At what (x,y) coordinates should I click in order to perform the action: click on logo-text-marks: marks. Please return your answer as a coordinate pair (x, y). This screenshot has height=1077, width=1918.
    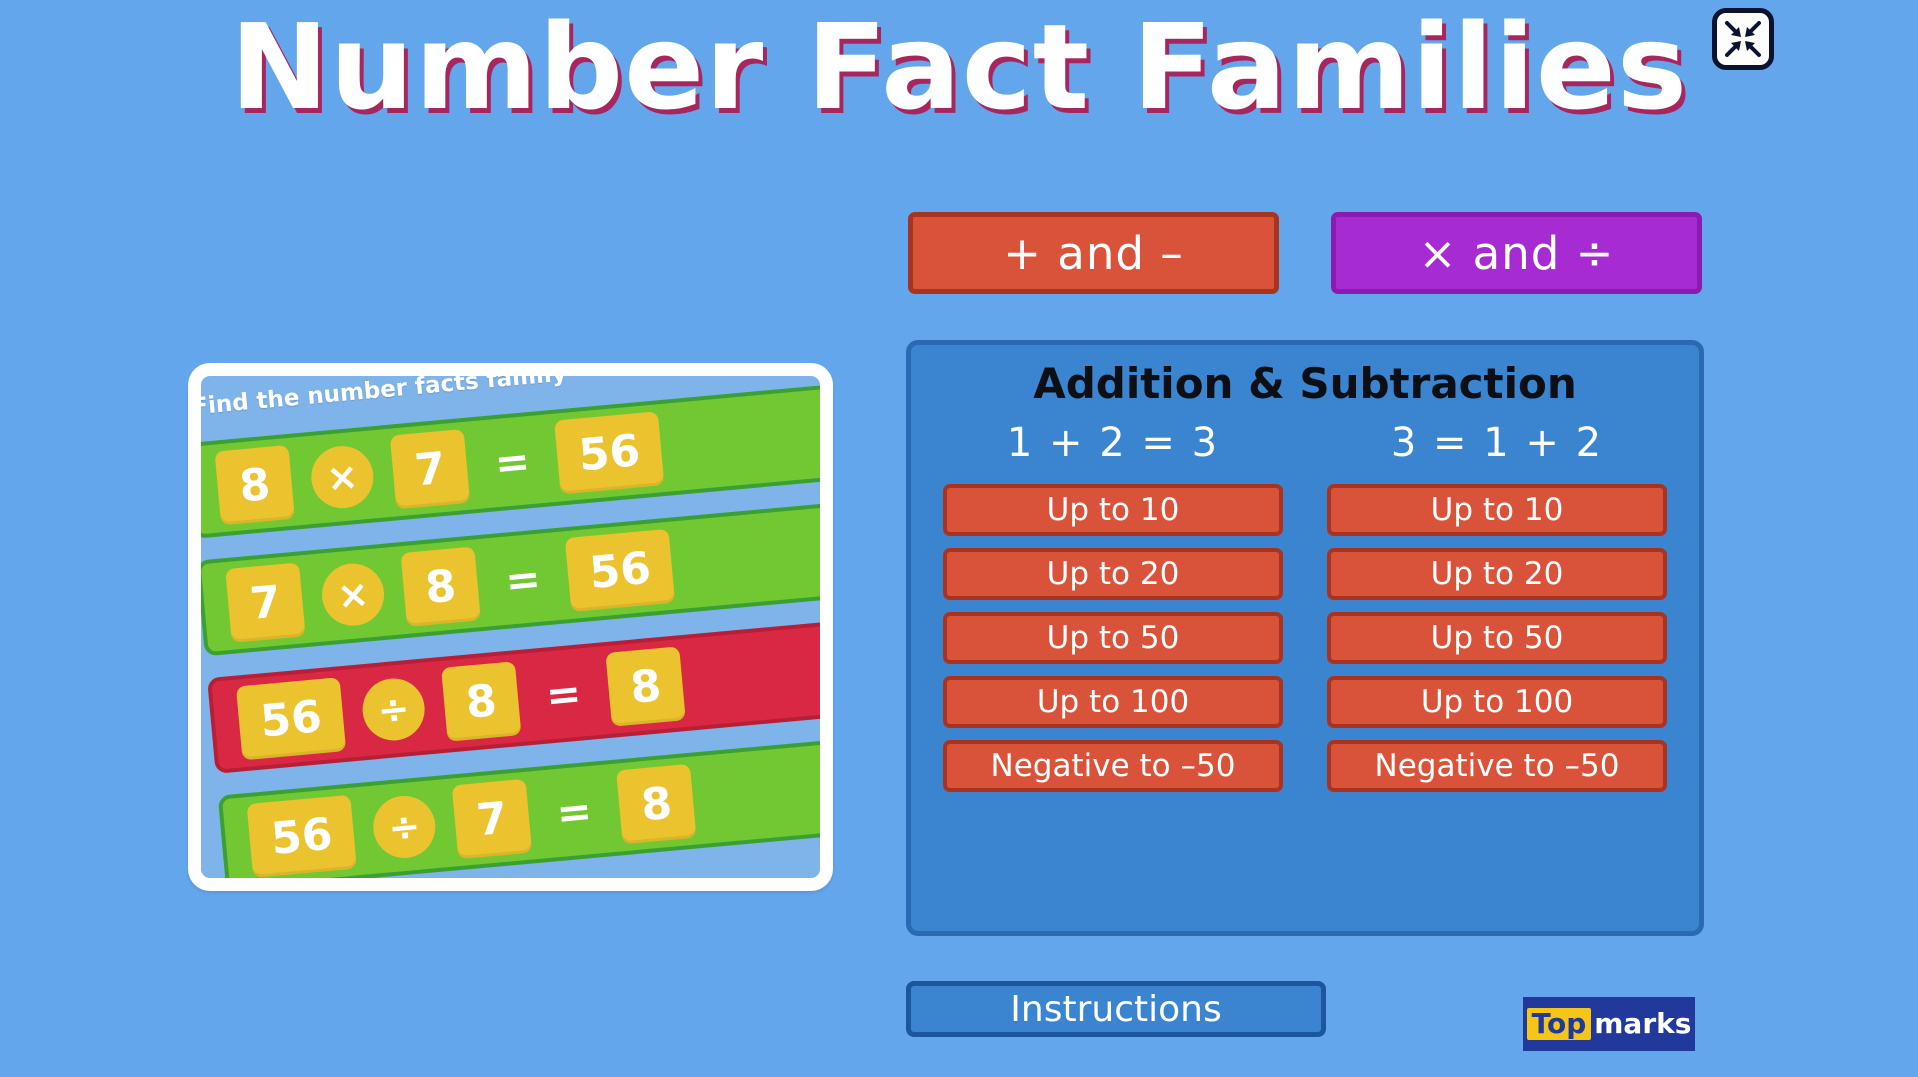
    Looking at the image, I should click on (1643, 1024).